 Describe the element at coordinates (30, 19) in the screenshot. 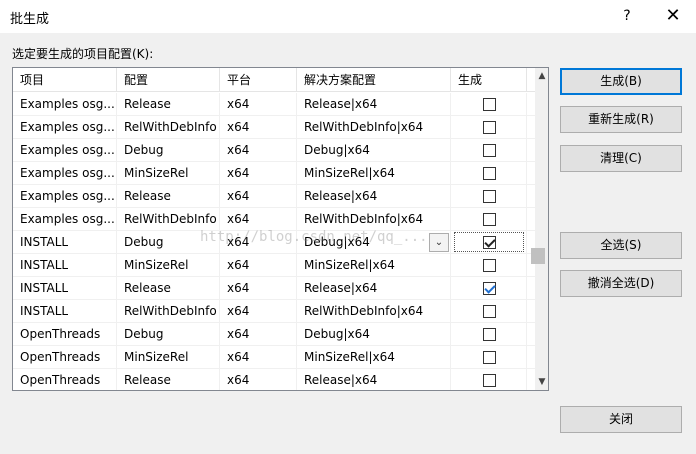

I see `window-title: 批生成` at that location.